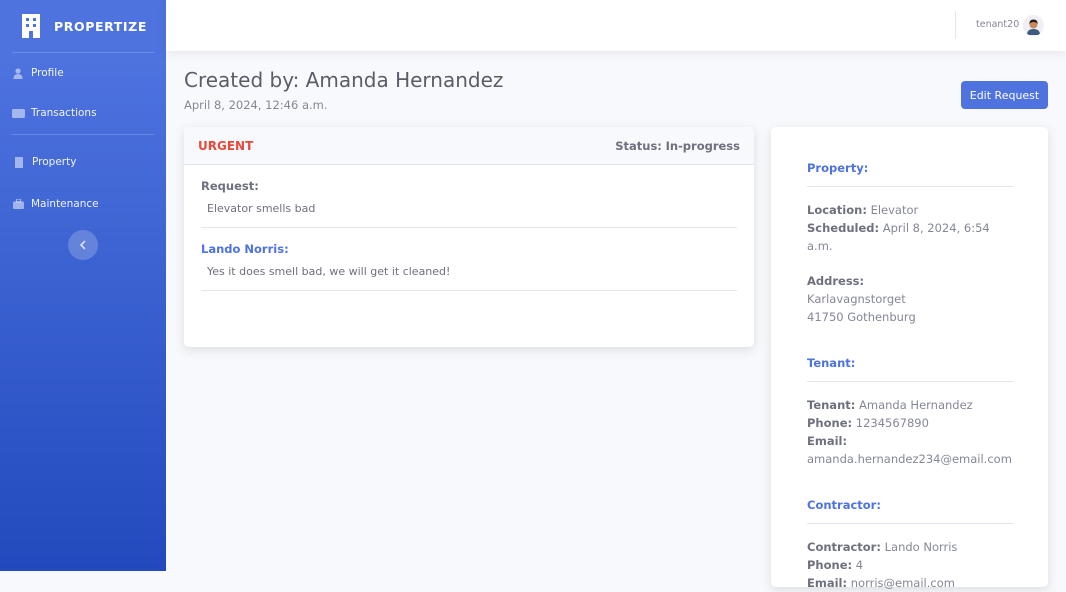 The image size is (1066, 592). What do you see at coordinates (638, 145) in the screenshot?
I see `status-label: Status:` at bounding box center [638, 145].